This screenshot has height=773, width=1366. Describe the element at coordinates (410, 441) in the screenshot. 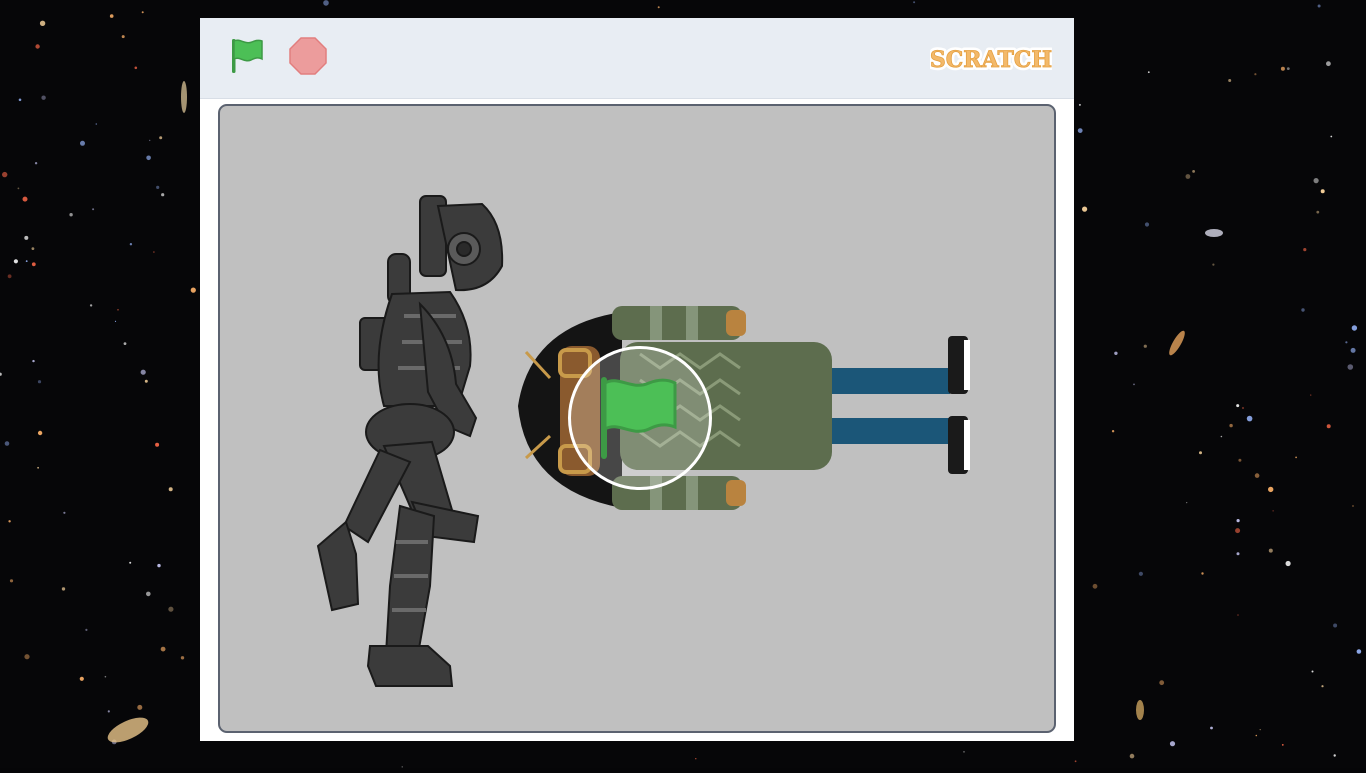

I see `robot-sprite` at that location.